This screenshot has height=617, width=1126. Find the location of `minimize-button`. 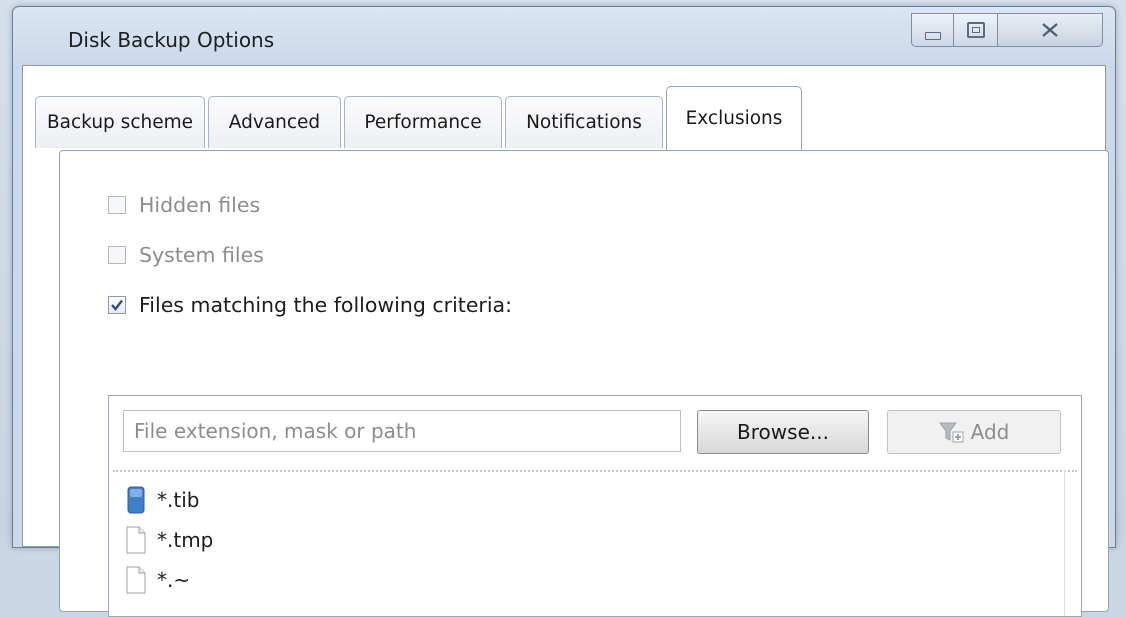

minimize-button is located at coordinates (933, 30).